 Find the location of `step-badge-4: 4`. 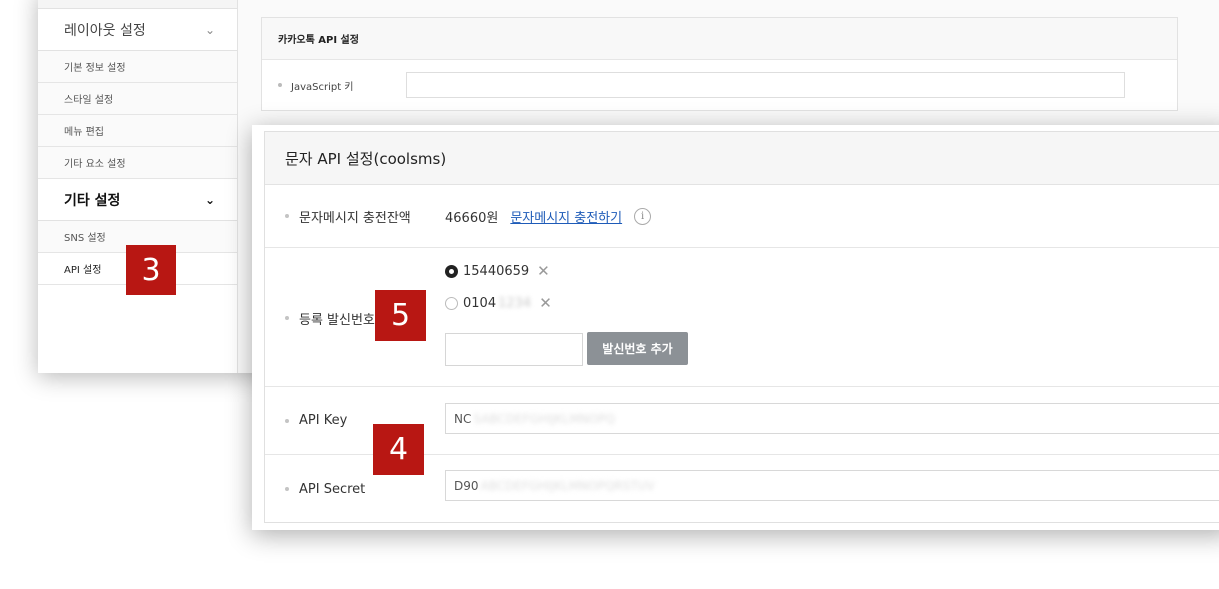

step-badge-4: 4 is located at coordinates (398, 449).